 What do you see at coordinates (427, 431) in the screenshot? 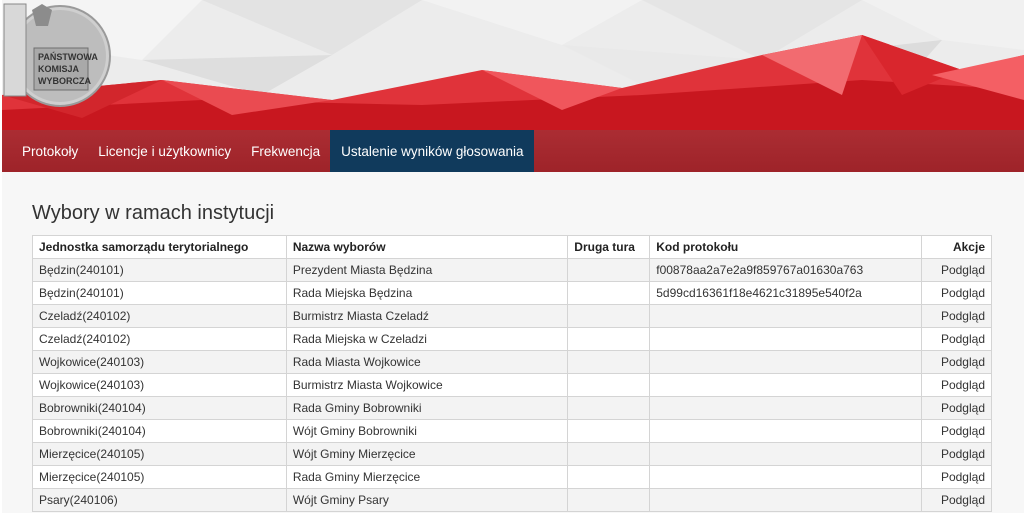
I see `cell-election-name: Wójt Gminy Bobrowniki` at bounding box center [427, 431].